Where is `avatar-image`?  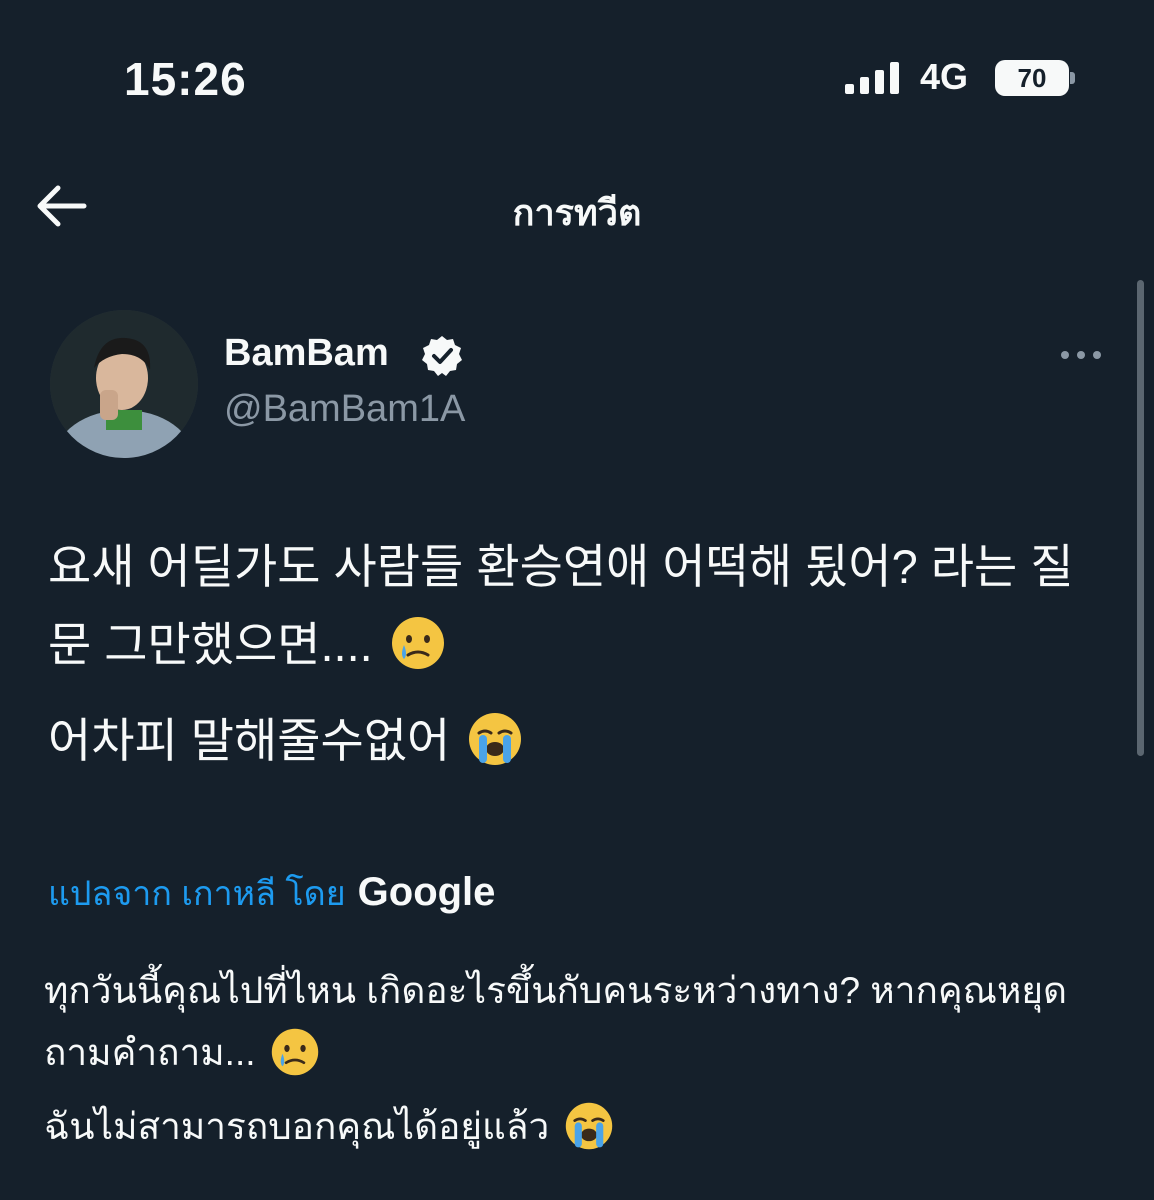
avatar-image is located at coordinates (124, 384).